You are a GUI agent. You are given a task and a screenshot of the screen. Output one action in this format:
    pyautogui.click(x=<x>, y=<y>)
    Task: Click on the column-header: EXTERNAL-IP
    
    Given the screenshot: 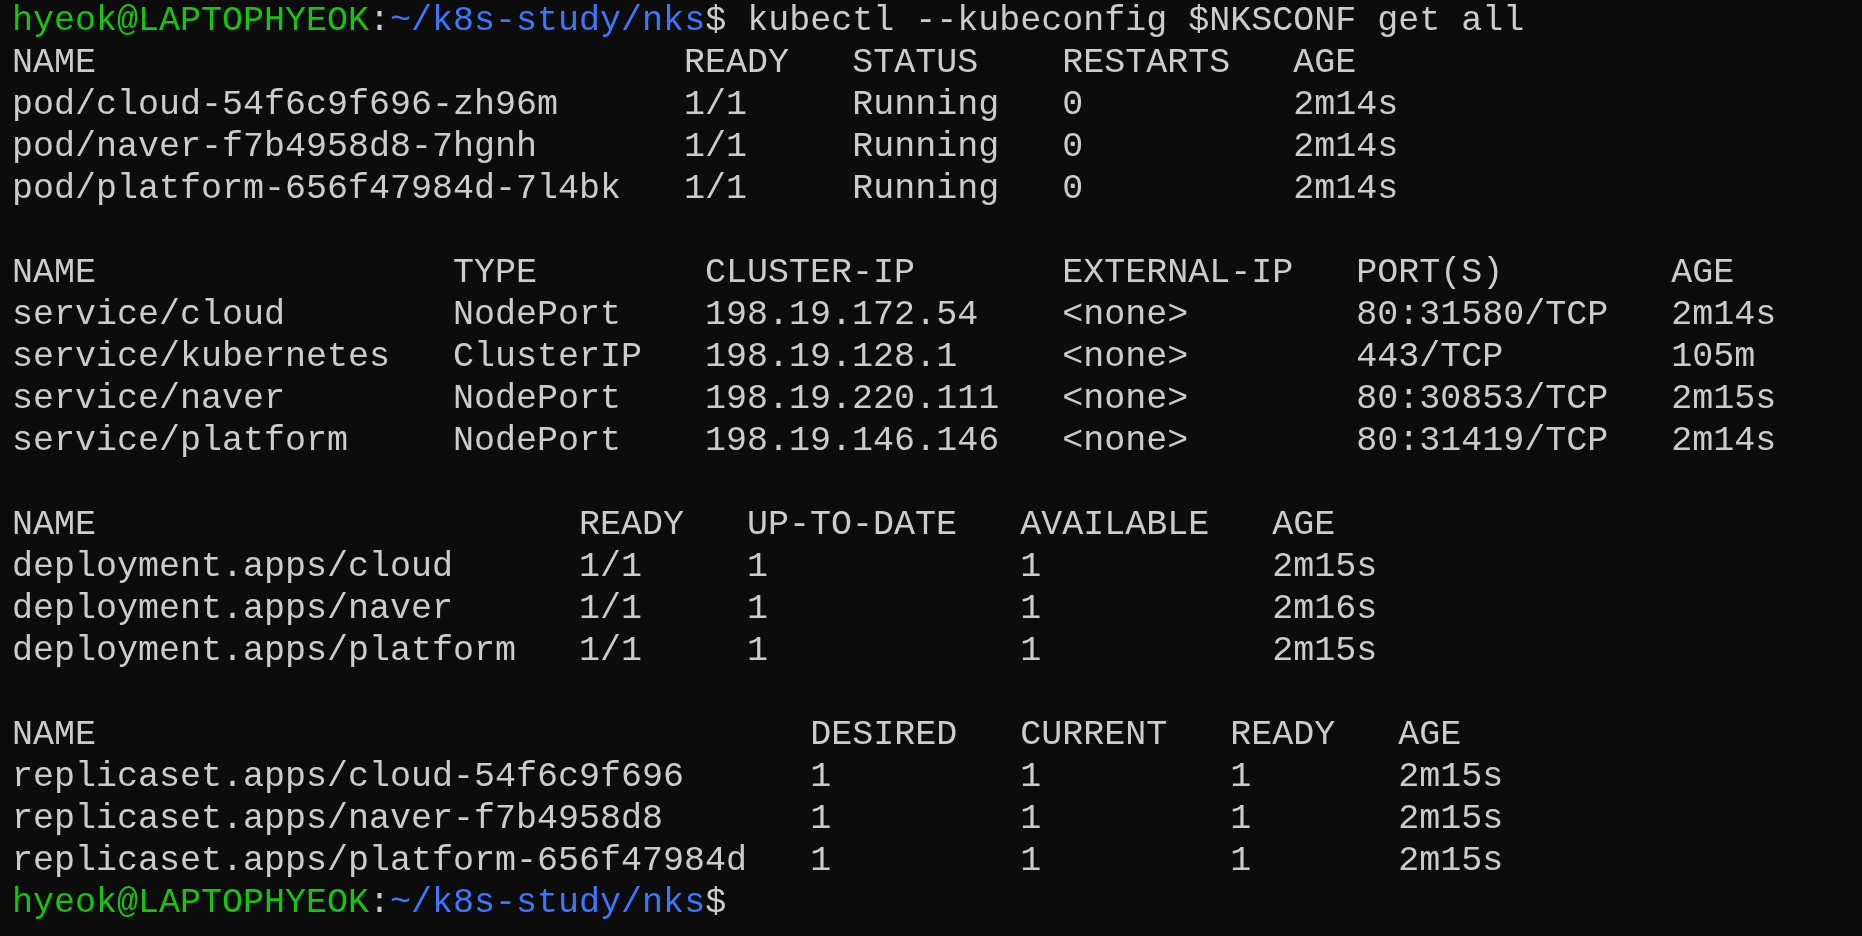 What is the action you would take?
    pyautogui.click(x=1178, y=273)
    